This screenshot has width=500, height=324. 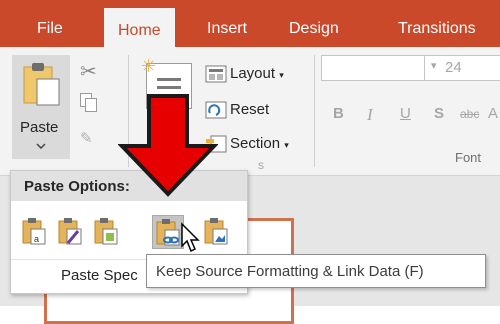 What do you see at coordinates (314, 111) in the screenshot?
I see `divider` at bounding box center [314, 111].